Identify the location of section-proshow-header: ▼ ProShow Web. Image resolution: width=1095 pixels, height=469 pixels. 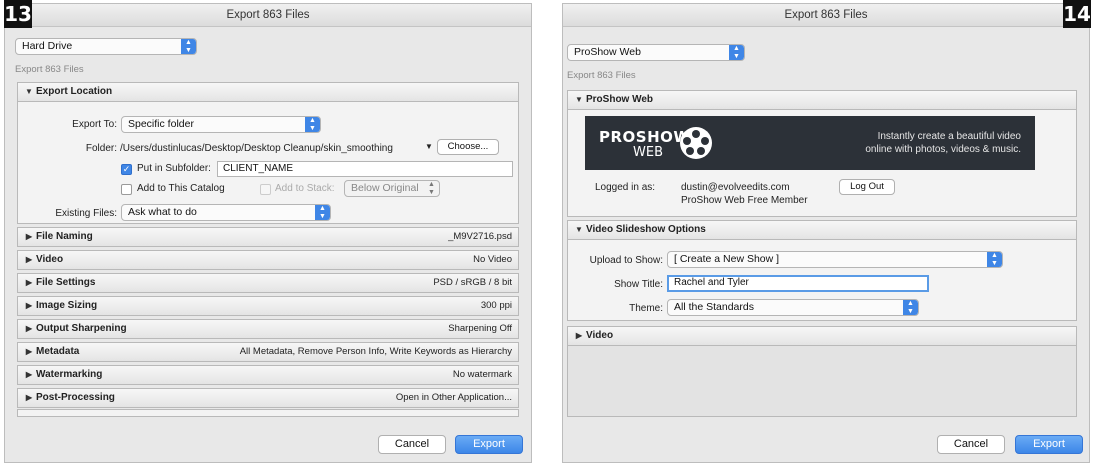
(822, 100).